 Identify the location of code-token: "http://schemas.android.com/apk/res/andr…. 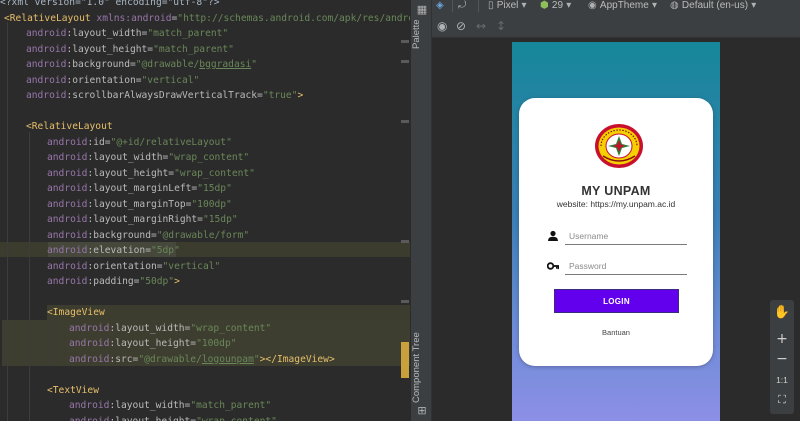
(293, 18).